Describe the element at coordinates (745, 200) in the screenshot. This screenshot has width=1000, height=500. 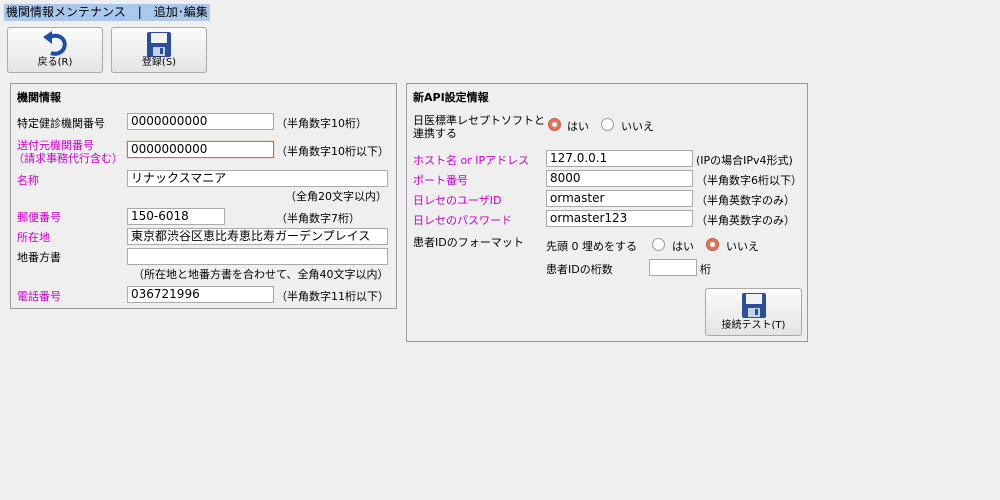
I see `user-hint: （半角英数字のみ）` at that location.